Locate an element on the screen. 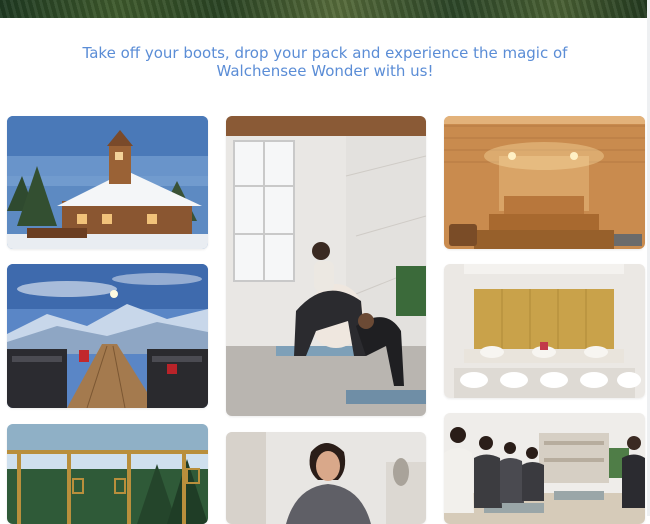  winter-lodge-image is located at coordinates (107, 182).